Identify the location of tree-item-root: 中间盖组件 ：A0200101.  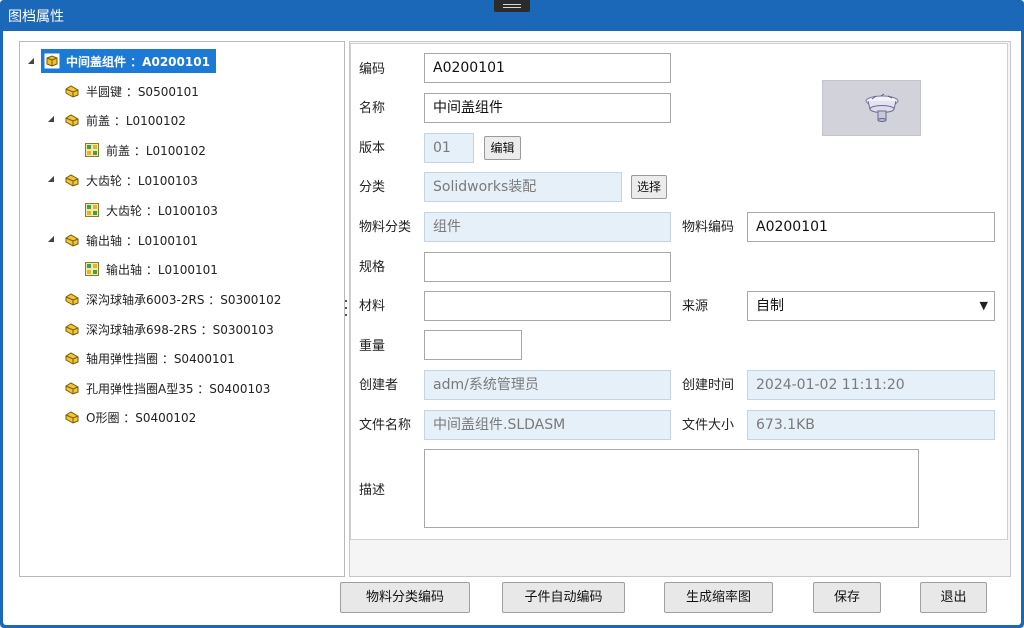
(128, 61).